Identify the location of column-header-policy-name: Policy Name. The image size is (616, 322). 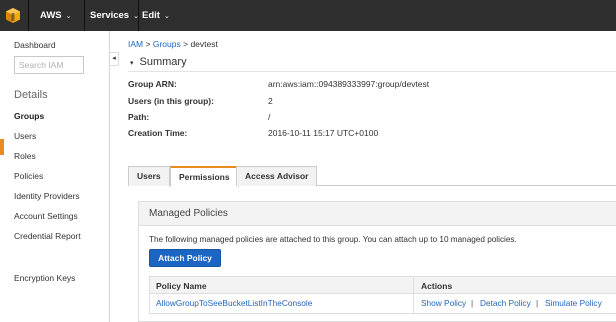
(181, 286).